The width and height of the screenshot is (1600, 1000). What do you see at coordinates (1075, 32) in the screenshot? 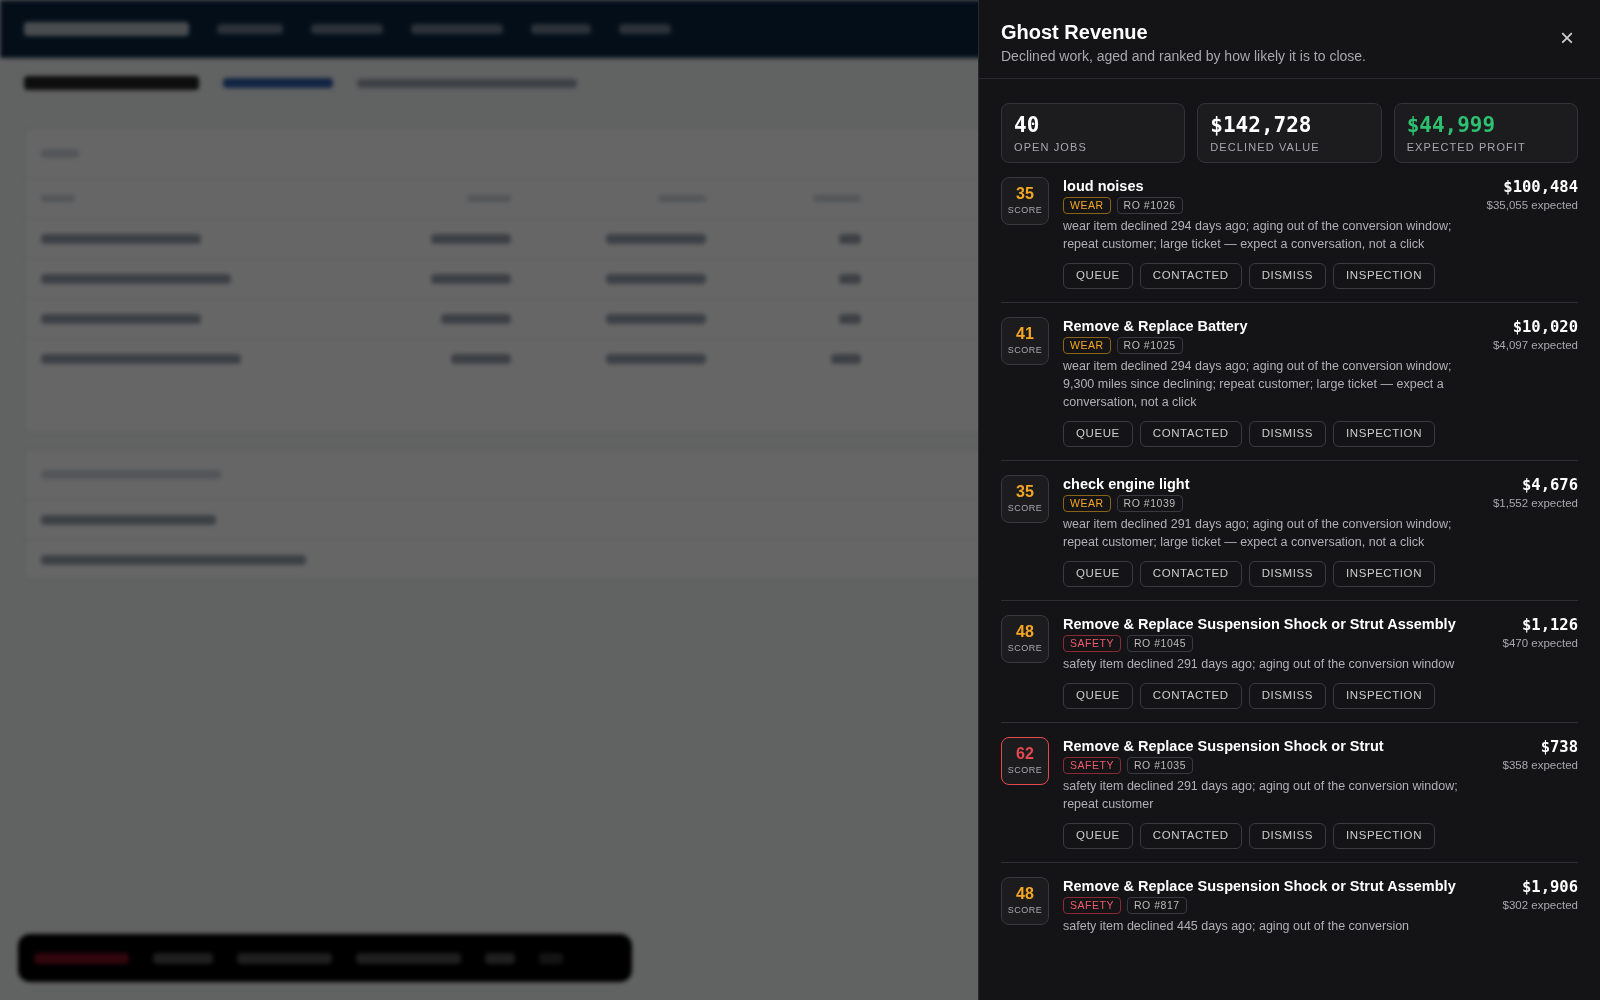
I see `panel-title: Ghost Revenue` at bounding box center [1075, 32].